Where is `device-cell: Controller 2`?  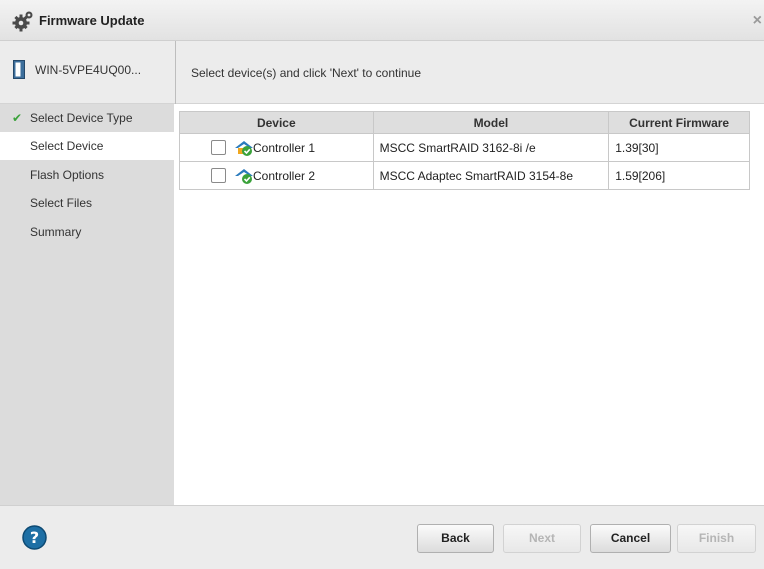
device-cell: Controller 2 is located at coordinates (276, 175).